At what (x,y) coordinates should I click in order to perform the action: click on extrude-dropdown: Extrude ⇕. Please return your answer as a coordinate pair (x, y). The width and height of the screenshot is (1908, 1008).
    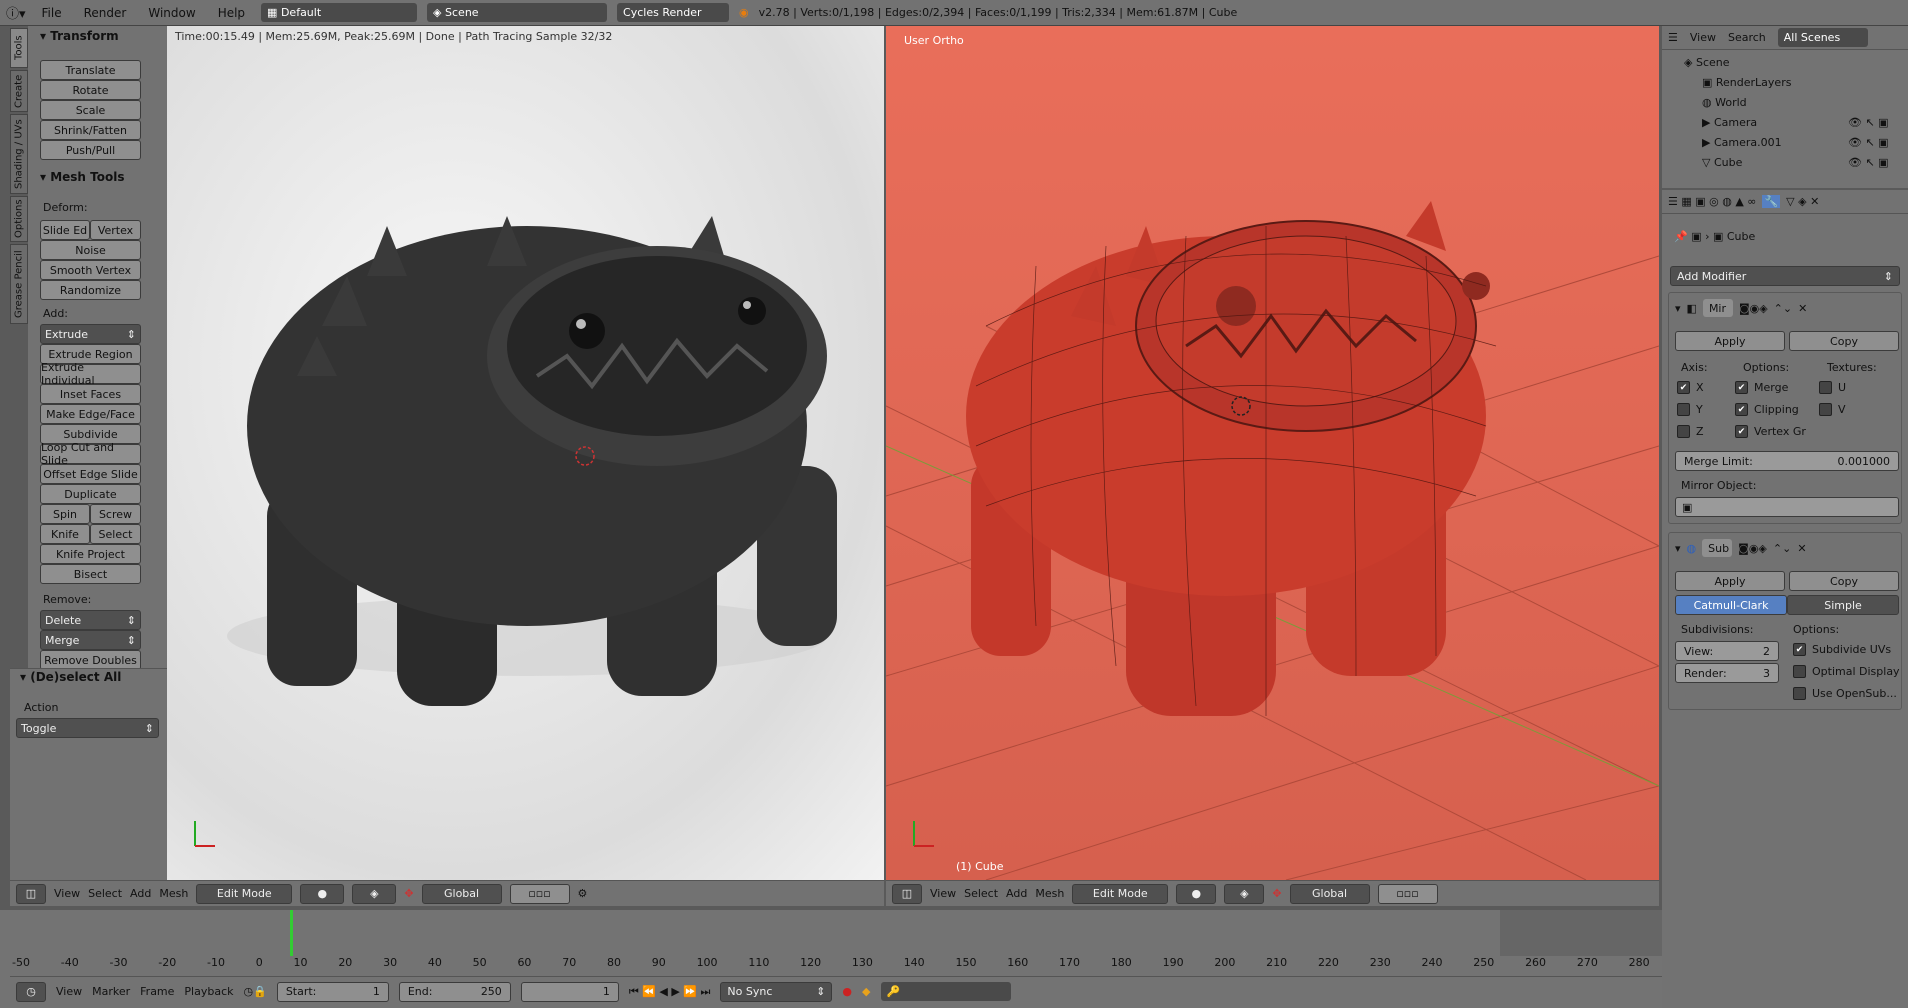
    Looking at the image, I should click on (90, 334).